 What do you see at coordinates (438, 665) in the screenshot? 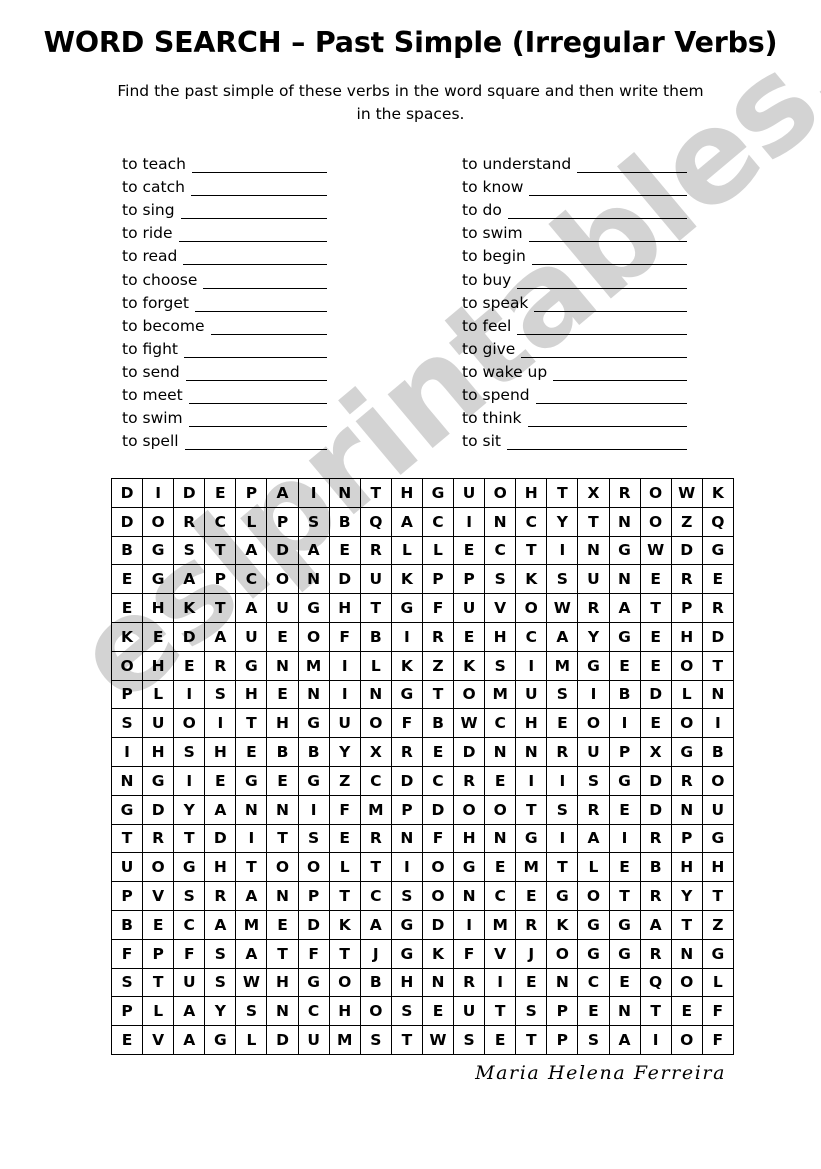
I see `grid-cell: Z` at bounding box center [438, 665].